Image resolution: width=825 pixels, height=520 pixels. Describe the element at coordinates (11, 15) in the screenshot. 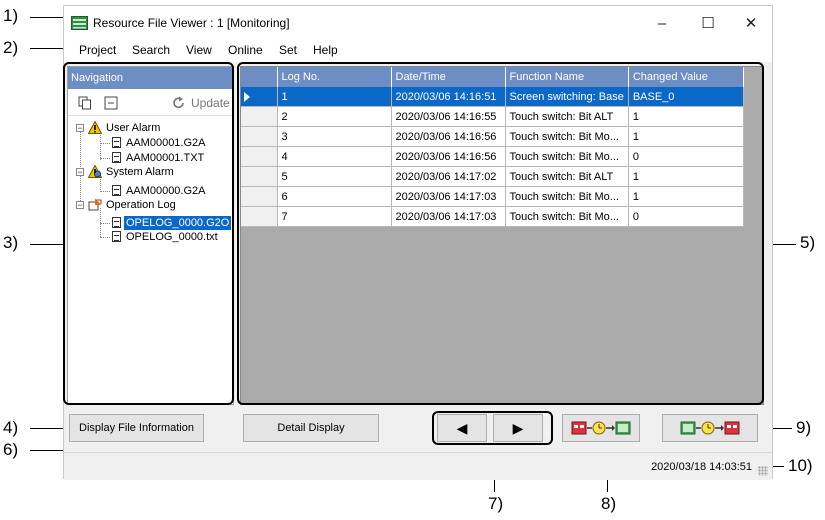

I see `callout-1: 1)` at that location.